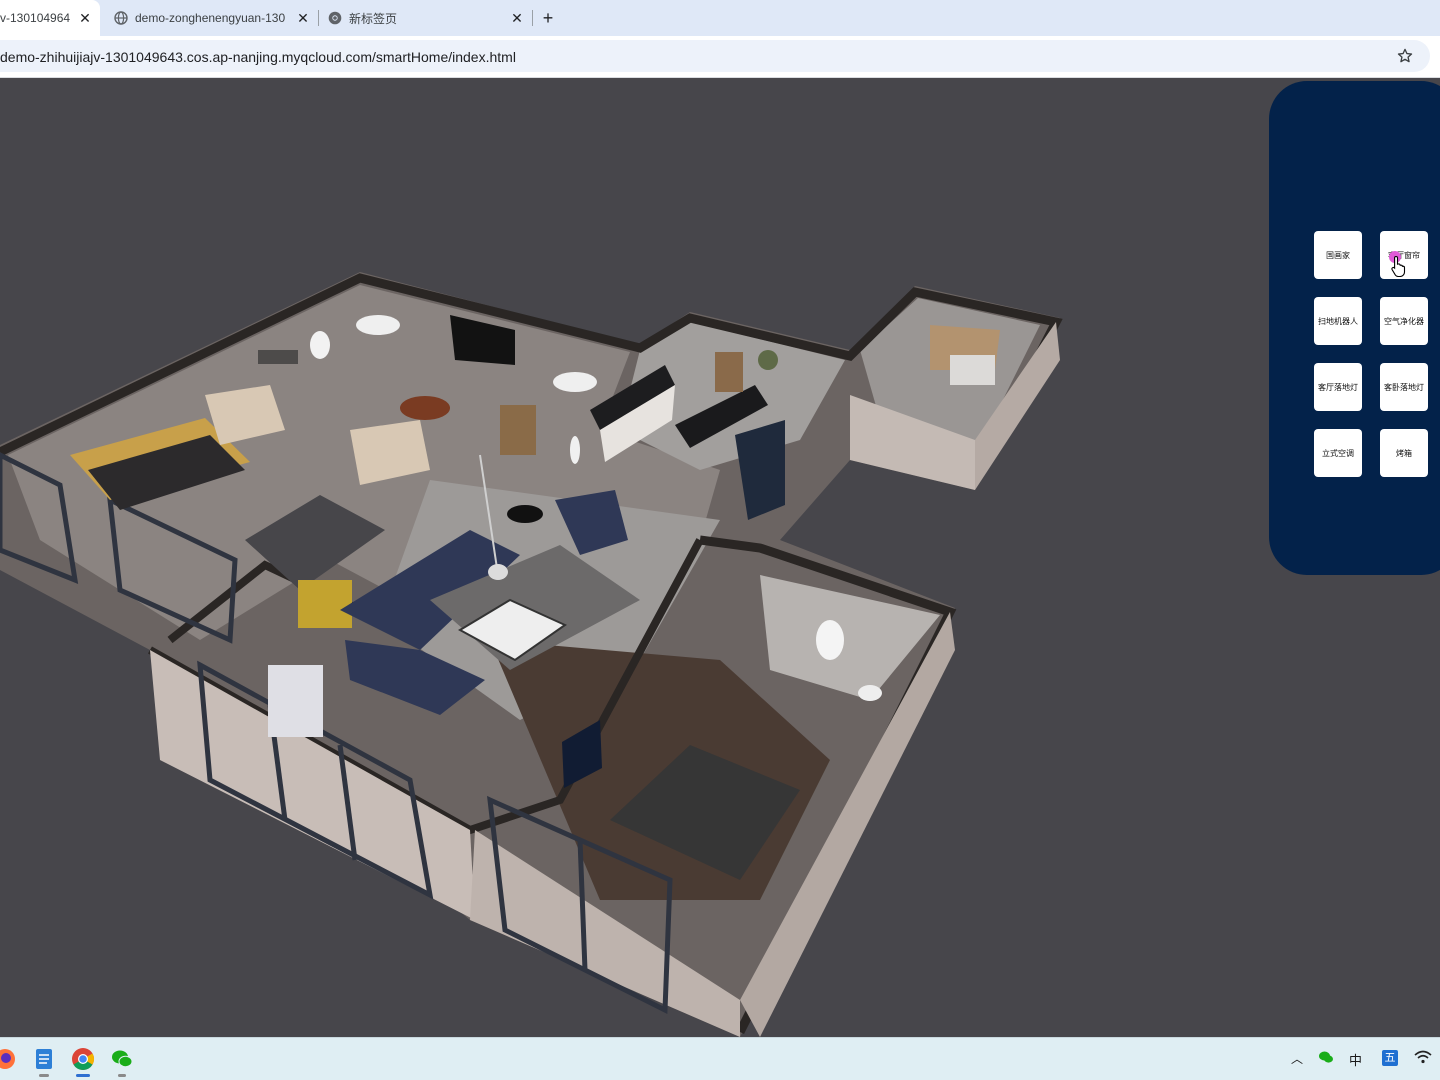 The image size is (1440, 1080). What do you see at coordinates (1399, 266) in the screenshot?
I see `hand-cursor-icon` at bounding box center [1399, 266].